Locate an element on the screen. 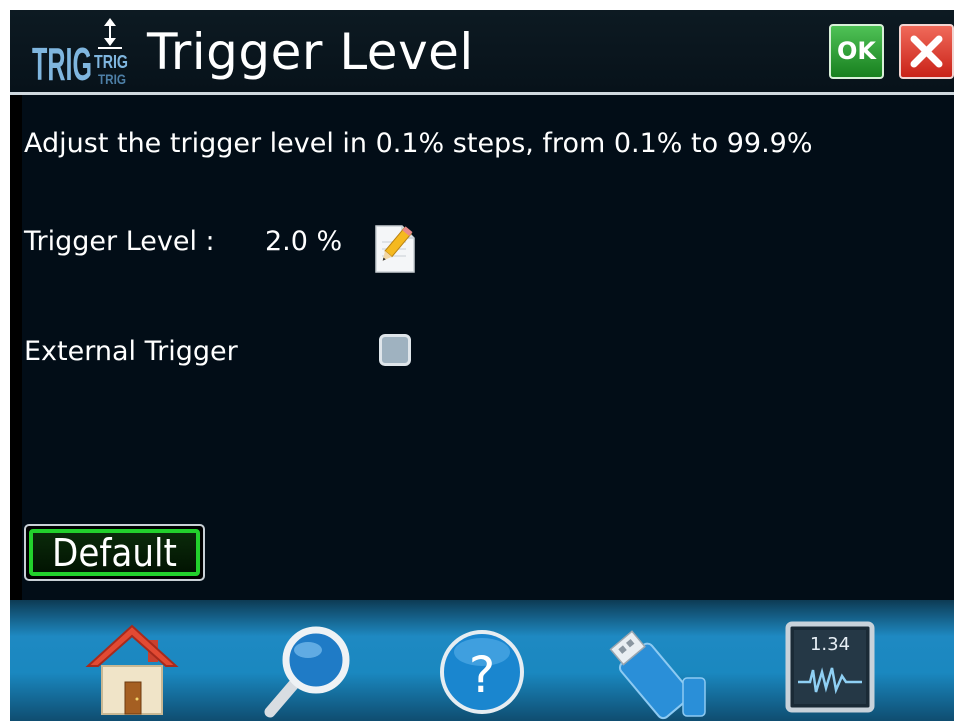  usb-drive-icon is located at coordinates (657, 675).